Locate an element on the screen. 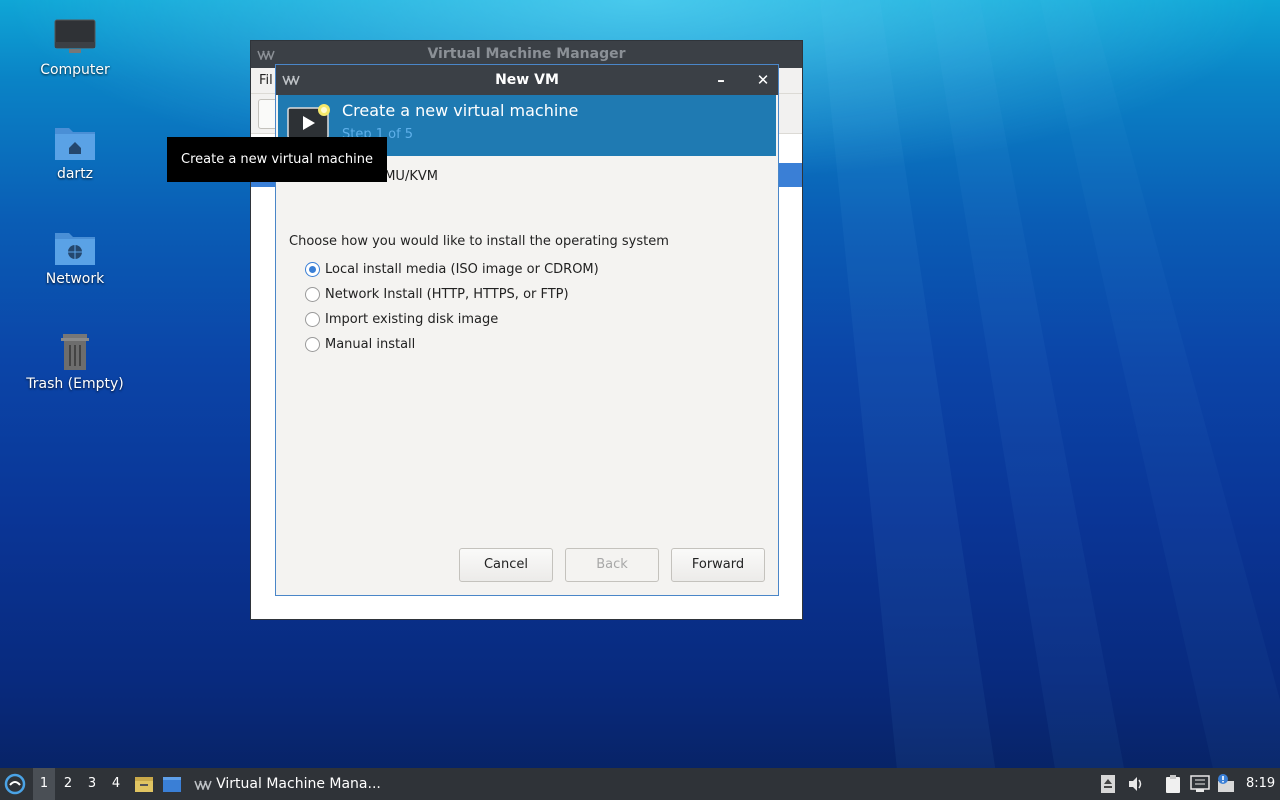 The width and height of the screenshot is (1280, 800). computer-icon is located at coordinates (75, 36).